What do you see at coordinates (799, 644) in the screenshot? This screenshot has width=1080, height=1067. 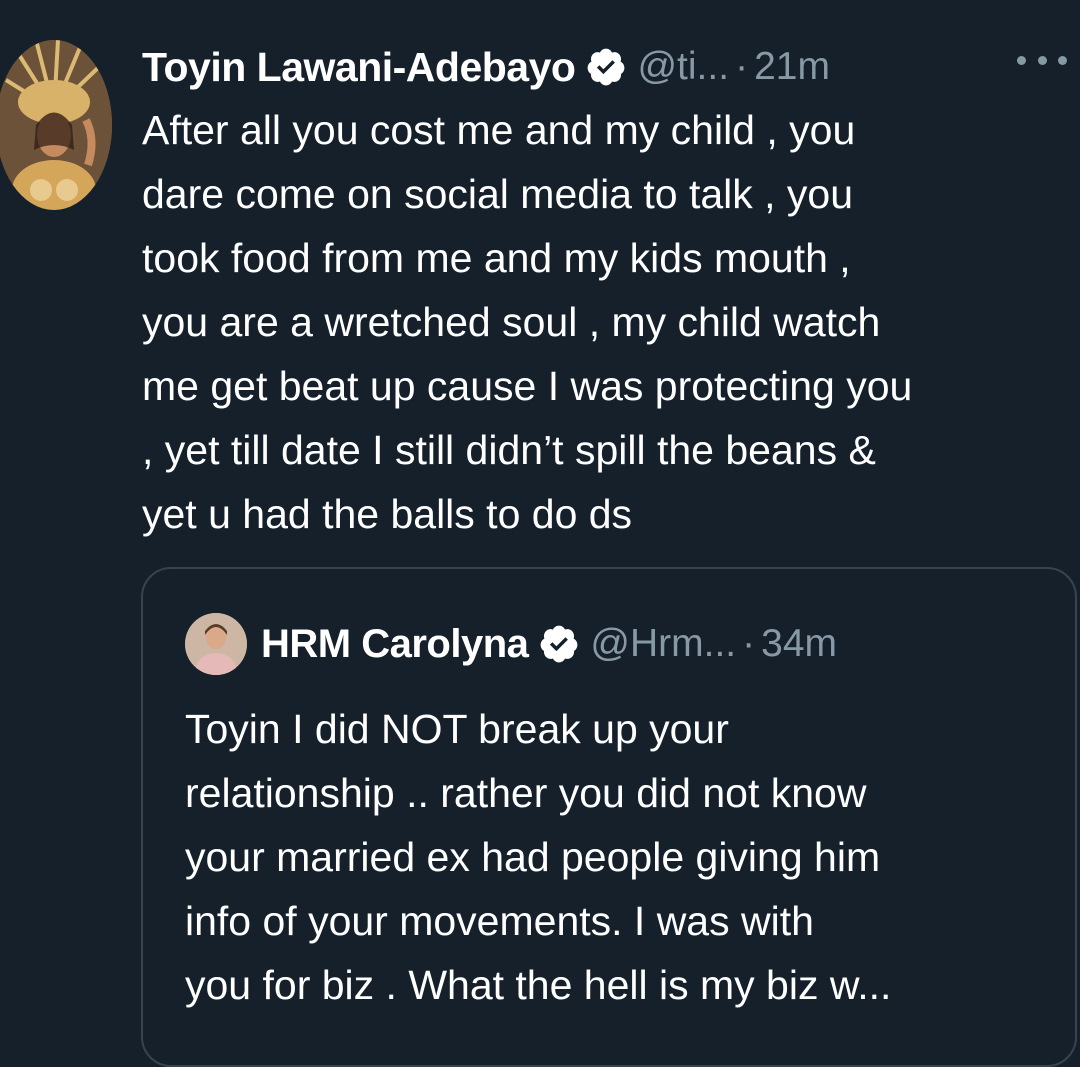 I see `quoted-tweet-timestamp: 34m` at bounding box center [799, 644].